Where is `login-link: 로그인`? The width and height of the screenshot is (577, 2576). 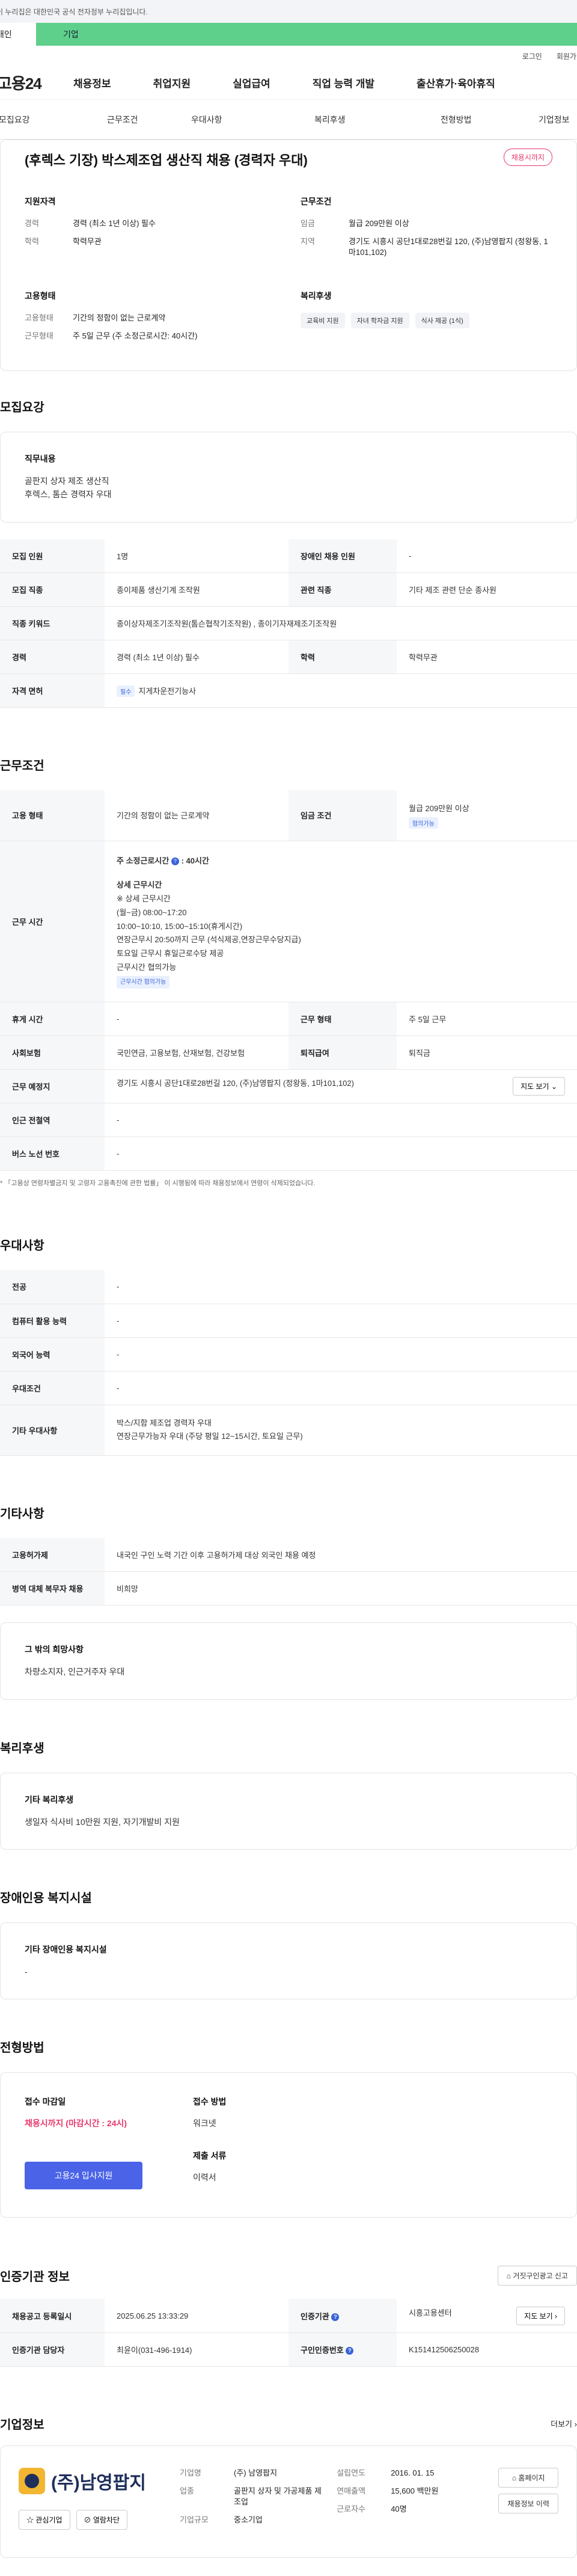
login-link: 로그인 is located at coordinates (532, 56).